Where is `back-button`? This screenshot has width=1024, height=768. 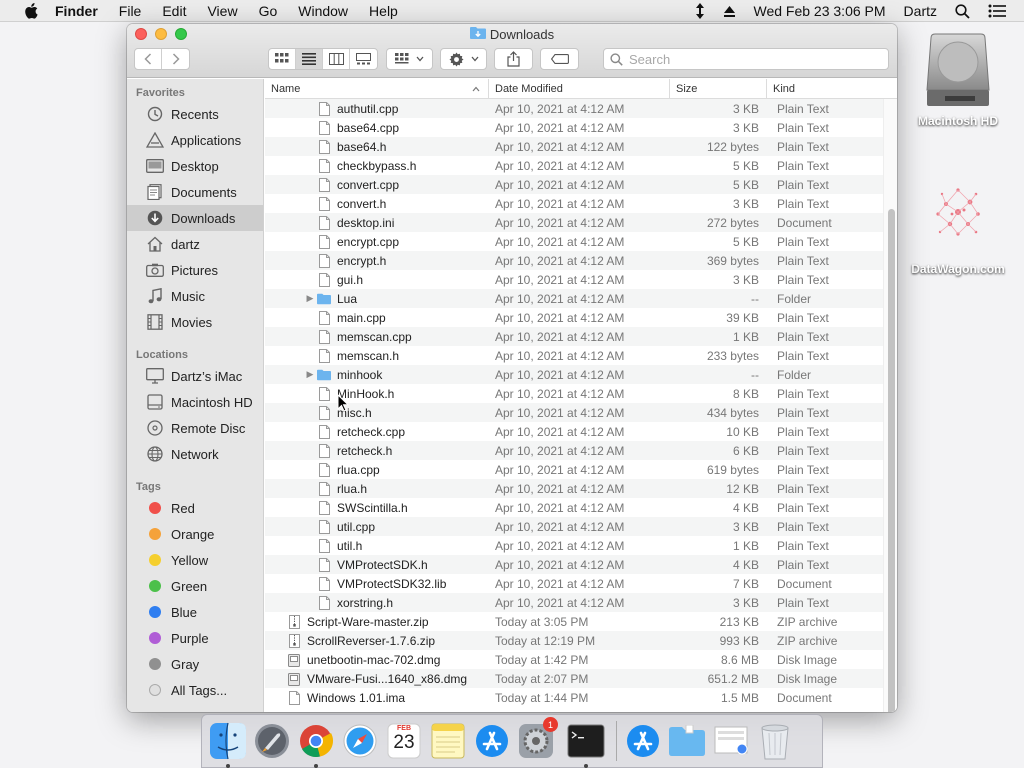
back-button is located at coordinates (148, 59).